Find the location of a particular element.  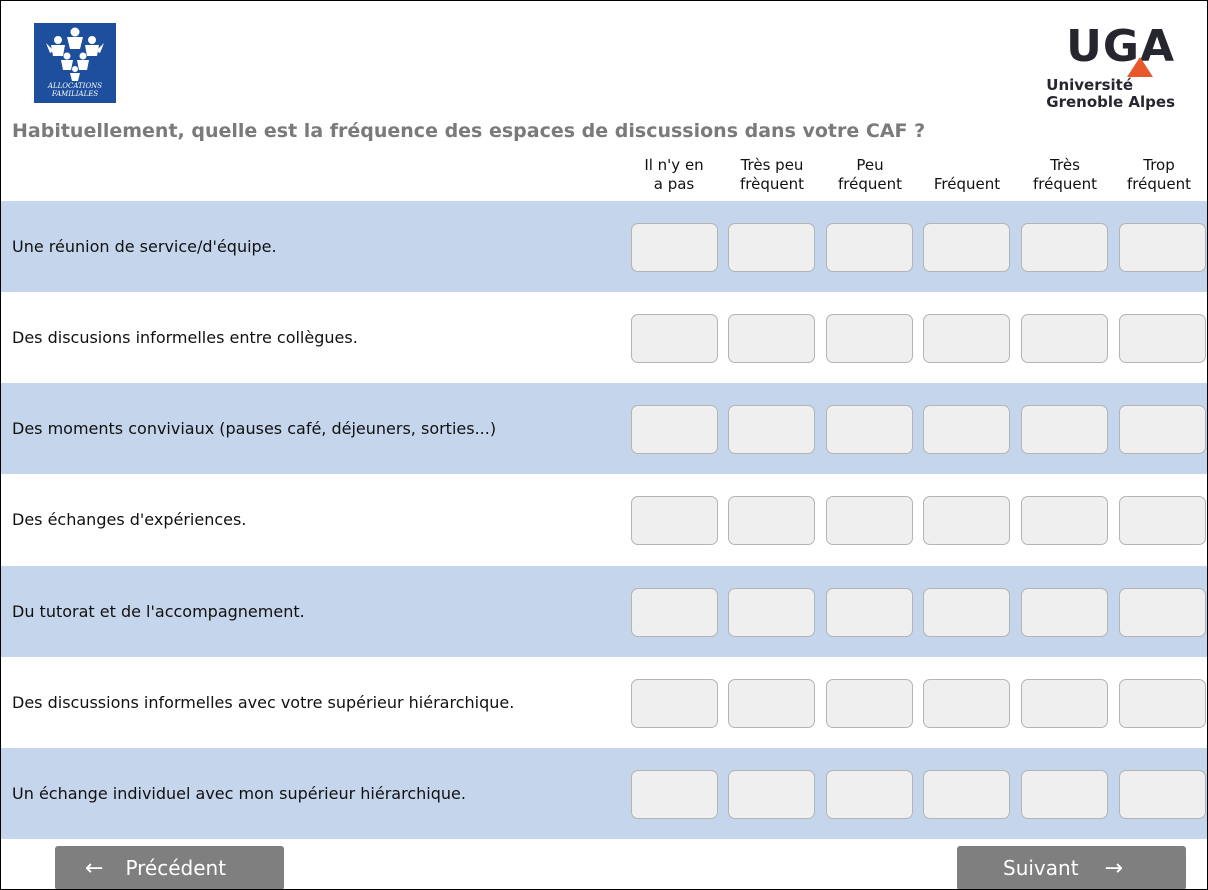

next-button-label: Suivant is located at coordinates (1041, 868).